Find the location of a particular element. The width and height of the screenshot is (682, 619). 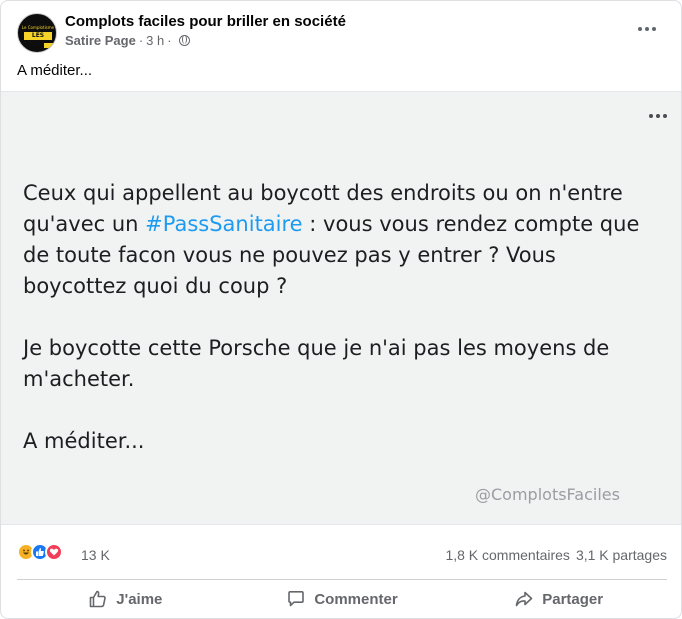

shares-count: 3,1 K partages is located at coordinates (621, 555).